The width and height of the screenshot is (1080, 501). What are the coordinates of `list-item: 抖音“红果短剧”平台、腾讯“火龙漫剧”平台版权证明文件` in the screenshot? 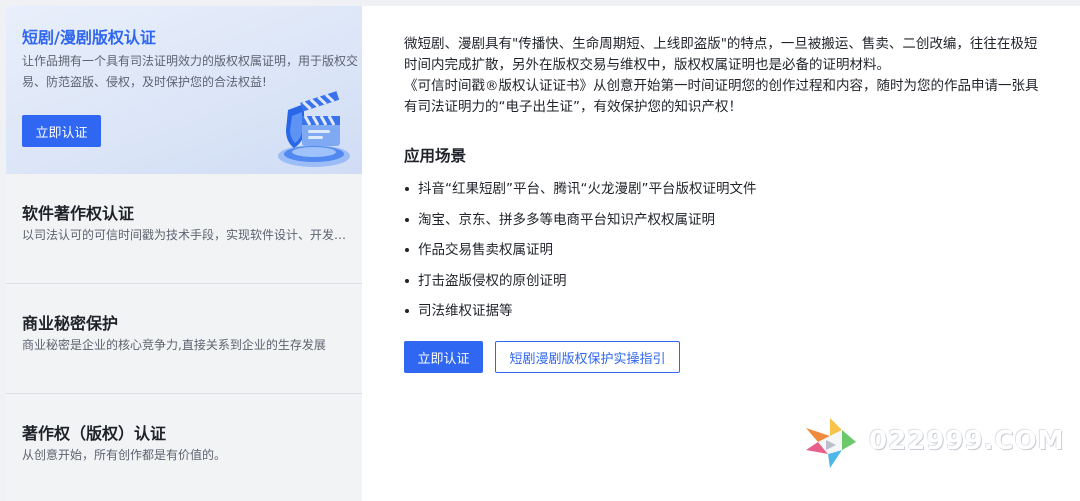 It's located at (580, 194).